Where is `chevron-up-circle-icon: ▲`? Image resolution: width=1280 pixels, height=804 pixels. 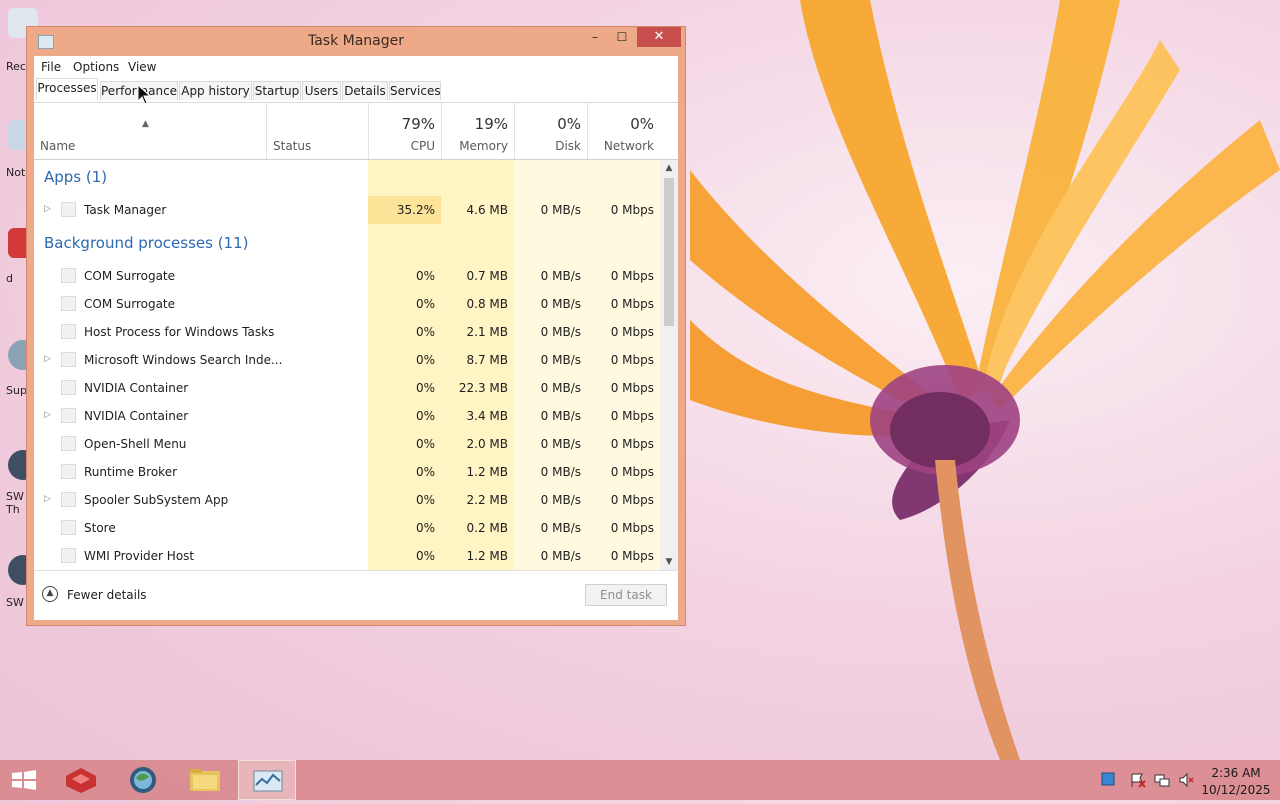
chevron-up-circle-icon: ▲ is located at coordinates (50, 594).